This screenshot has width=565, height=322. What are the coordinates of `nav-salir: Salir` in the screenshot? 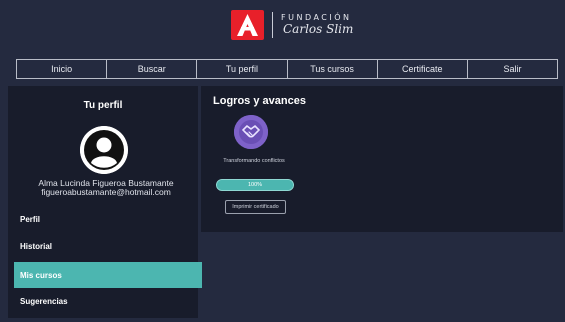 It's located at (512, 69).